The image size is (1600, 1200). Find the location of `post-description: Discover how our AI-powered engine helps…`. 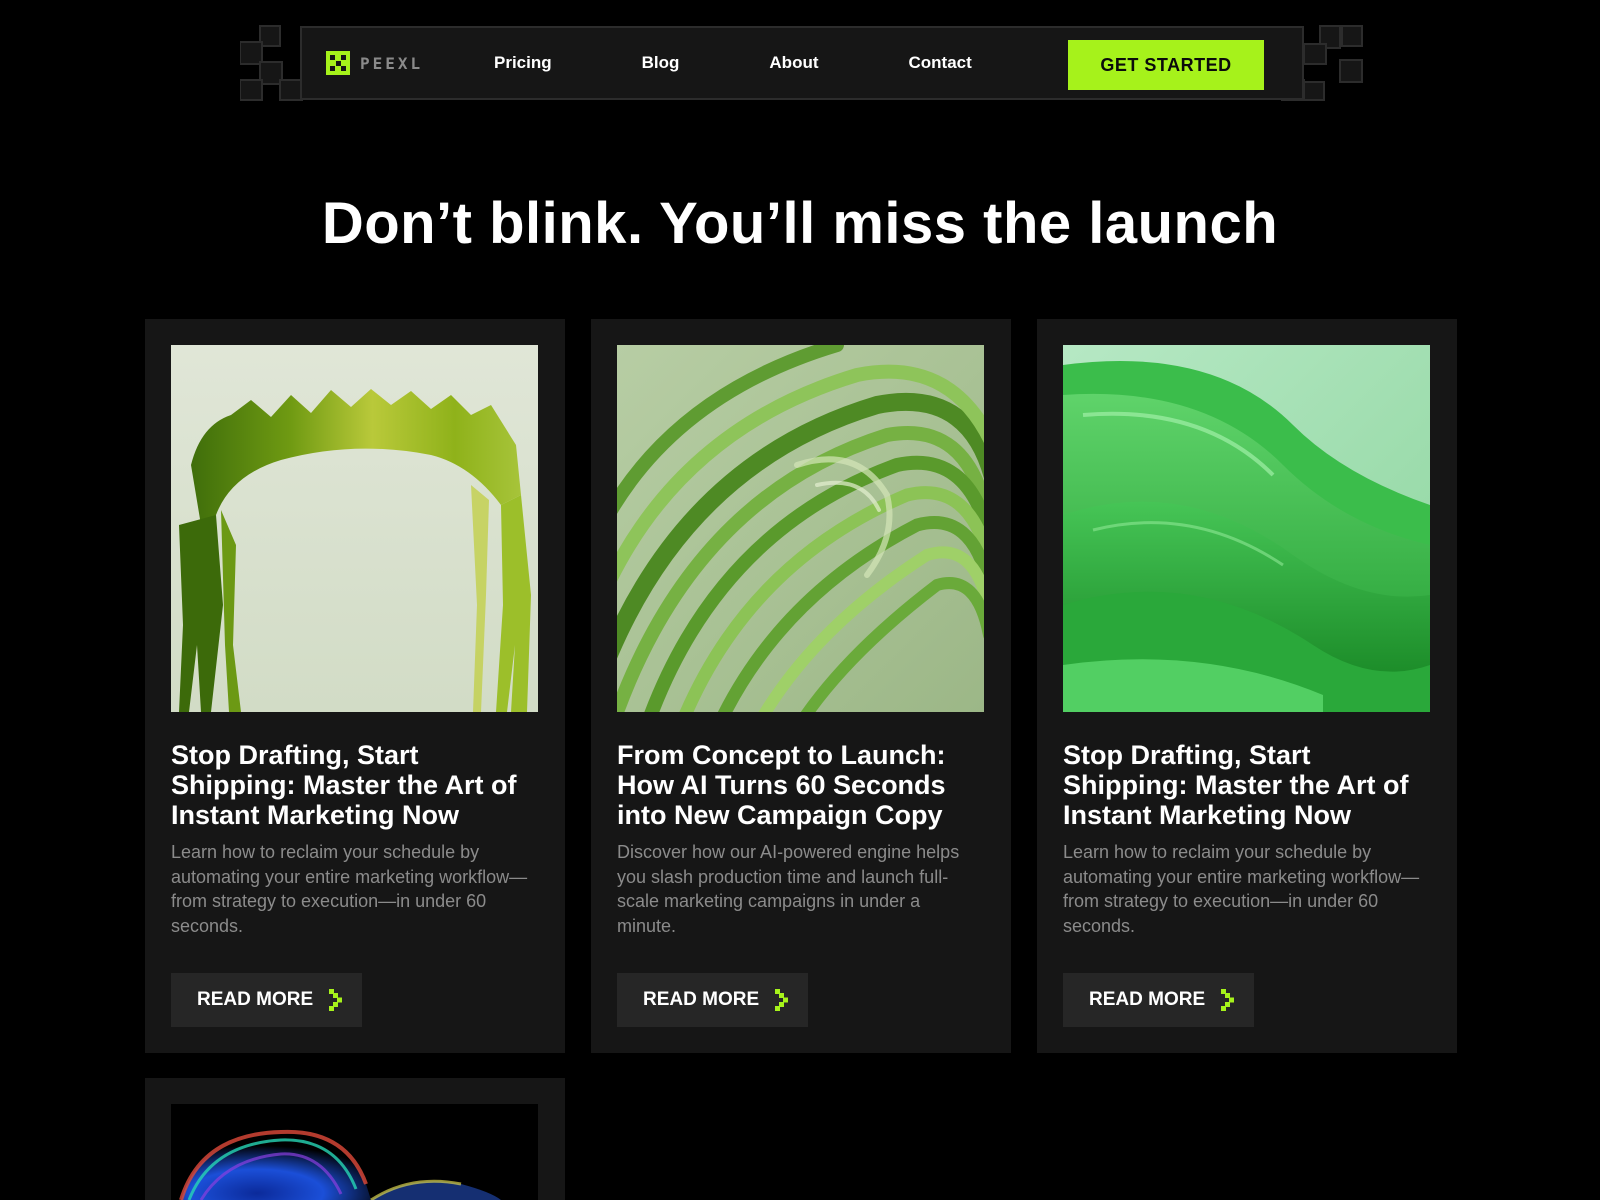

post-description: Discover how our AI-powered engine helps… is located at coordinates (788, 889).